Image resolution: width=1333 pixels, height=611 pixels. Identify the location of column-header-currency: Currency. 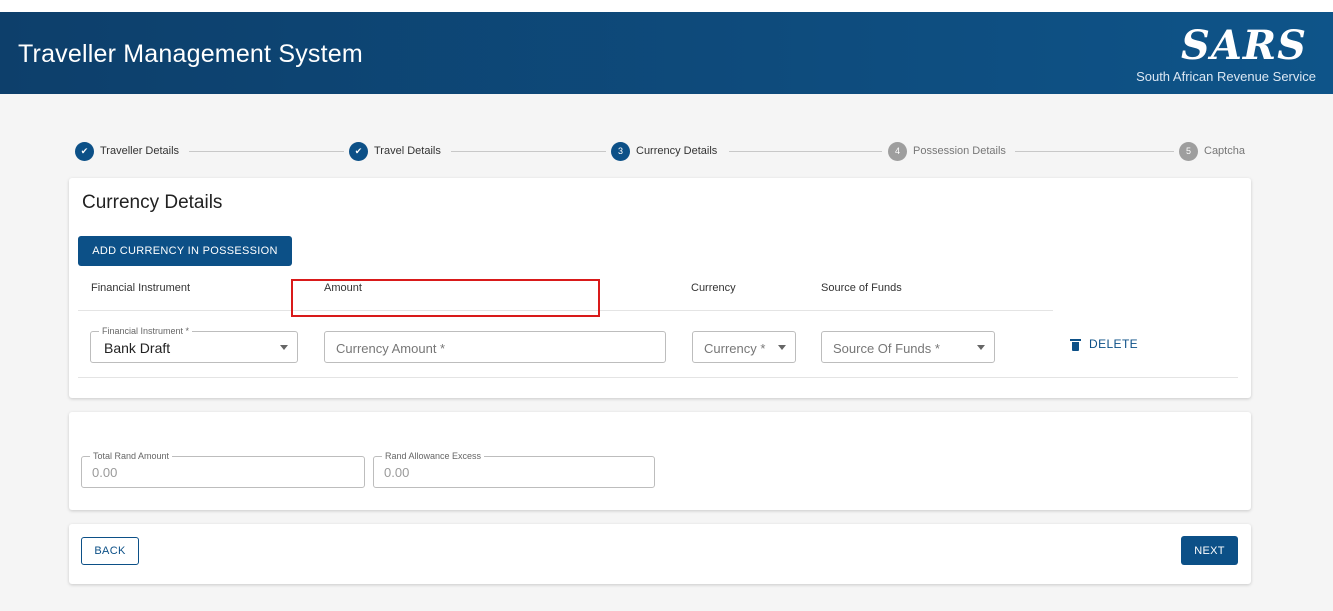
(713, 288).